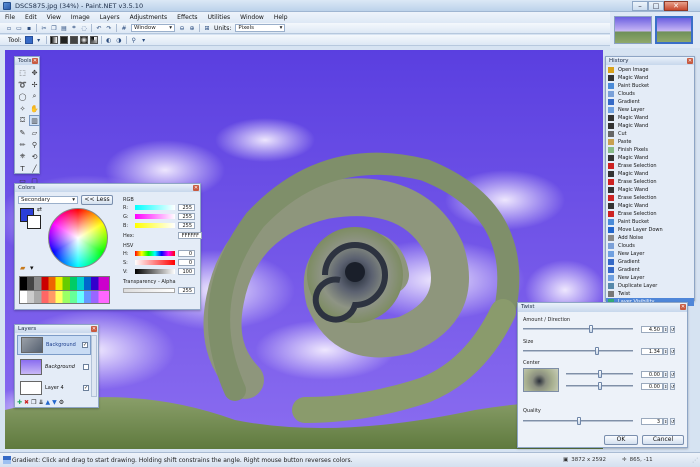  What do you see at coordinates (80, 17) in the screenshot?
I see `menu-image: Image` at bounding box center [80, 17].